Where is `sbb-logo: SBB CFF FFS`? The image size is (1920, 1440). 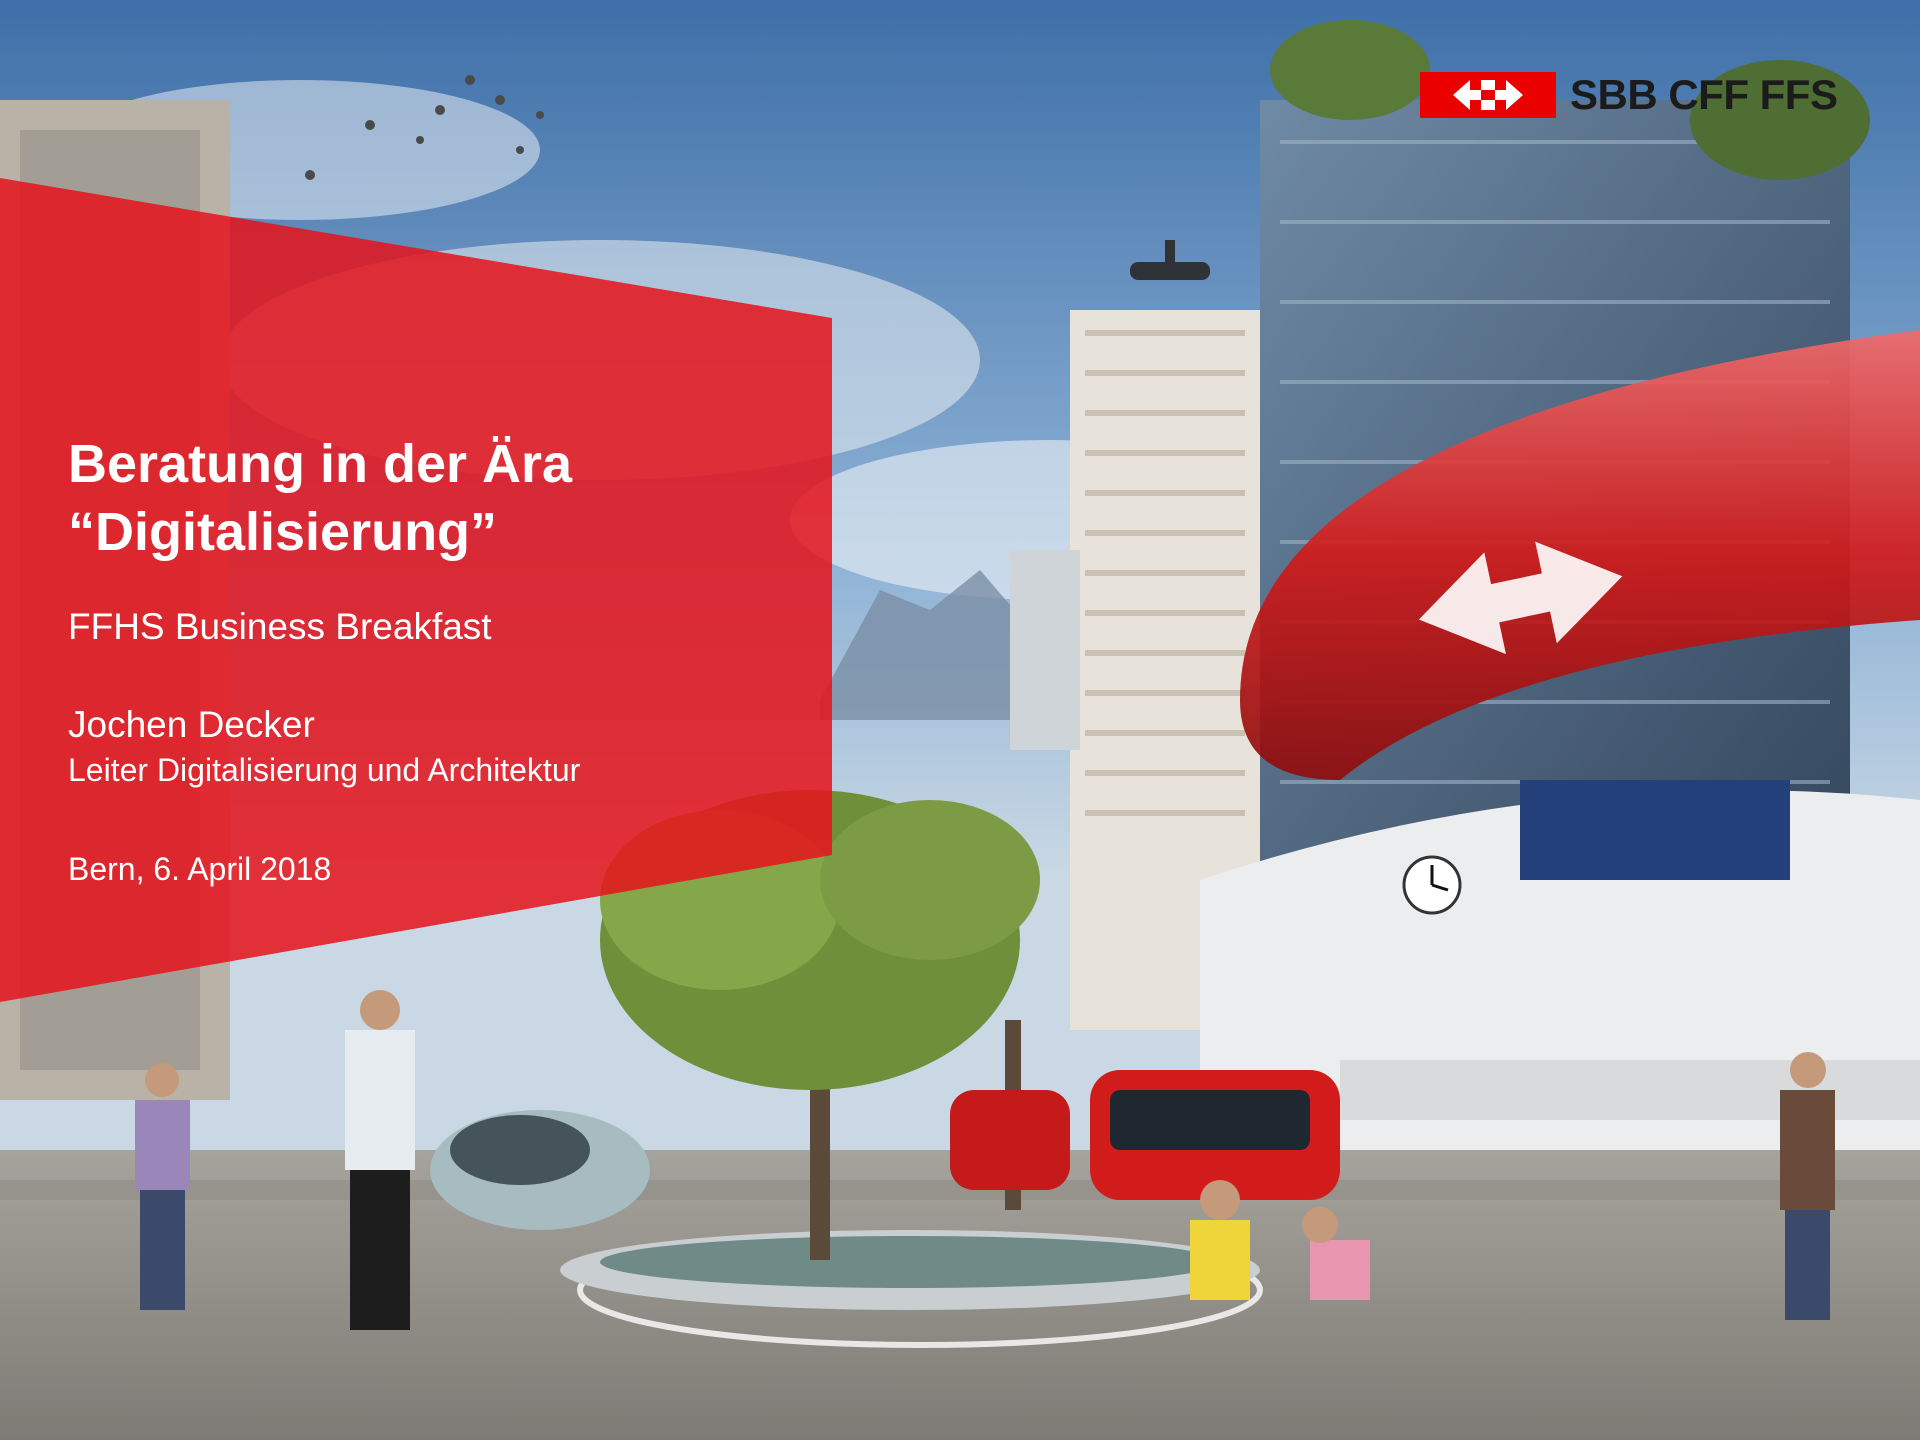 sbb-logo: SBB CFF FFS is located at coordinates (1629, 94).